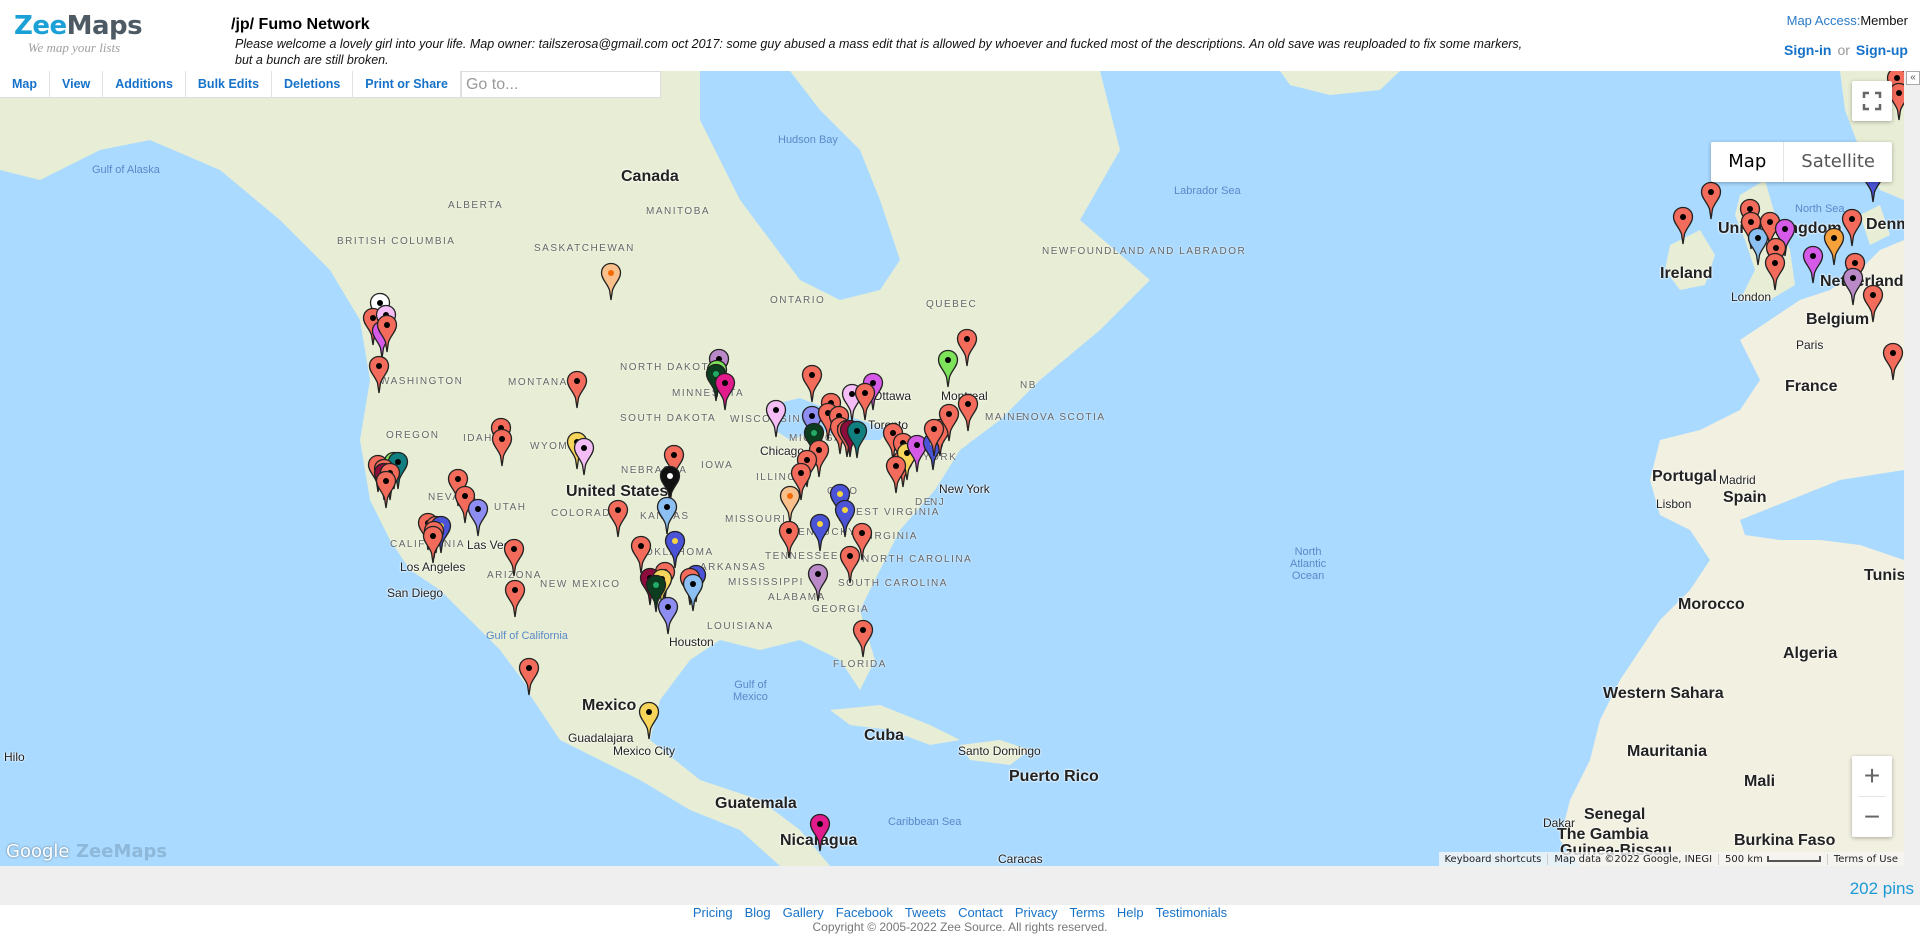  What do you see at coordinates (1772, 859) in the screenshot?
I see `scale-indicator: 500 km` at bounding box center [1772, 859].